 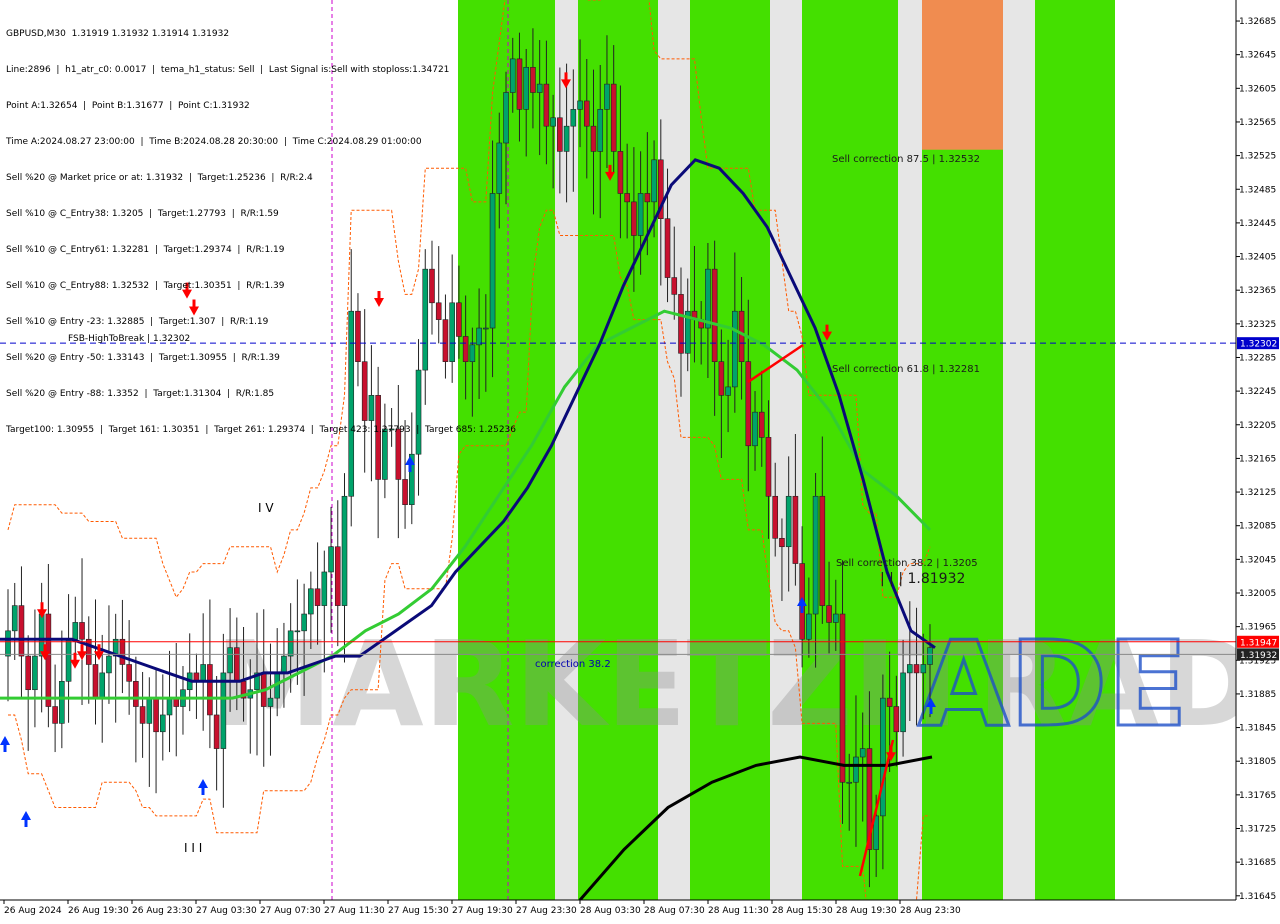 I want to click on current-price-tag: 1.31932, so click(x=1258, y=656).